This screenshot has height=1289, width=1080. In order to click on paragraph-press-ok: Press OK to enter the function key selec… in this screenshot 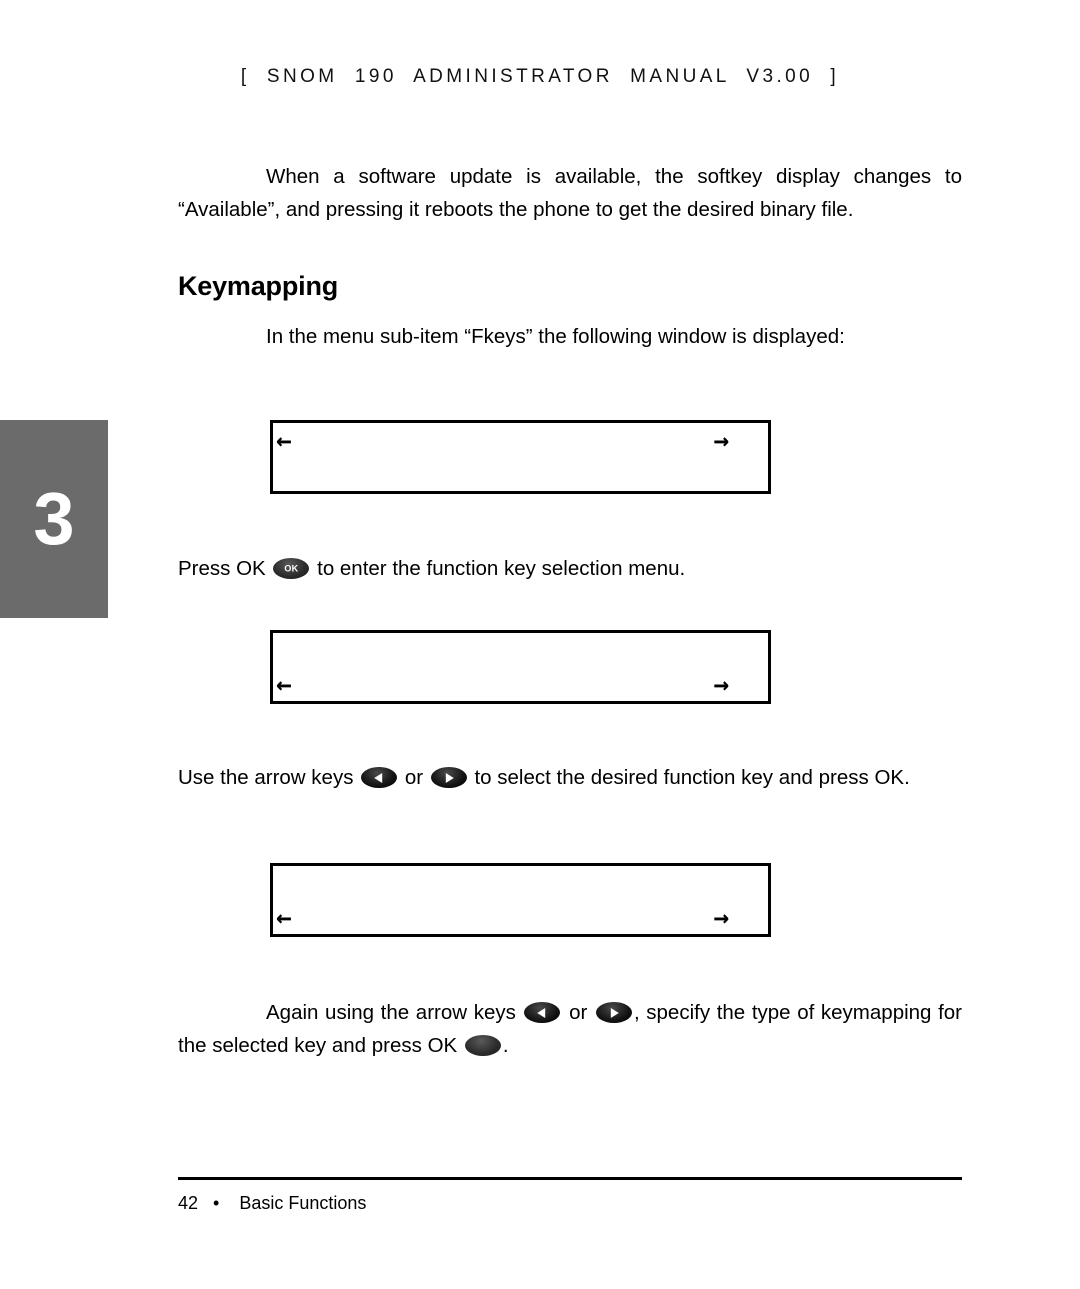, I will do `click(570, 568)`.